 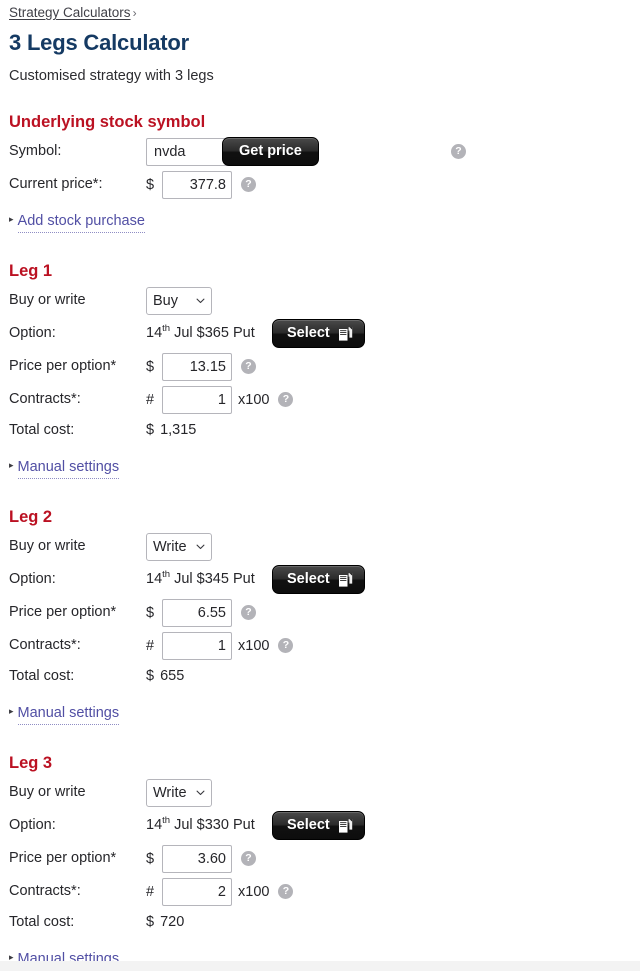 I want to click on add-stock-purchase-link: Add stock purchase, so click(x=81, y=222).